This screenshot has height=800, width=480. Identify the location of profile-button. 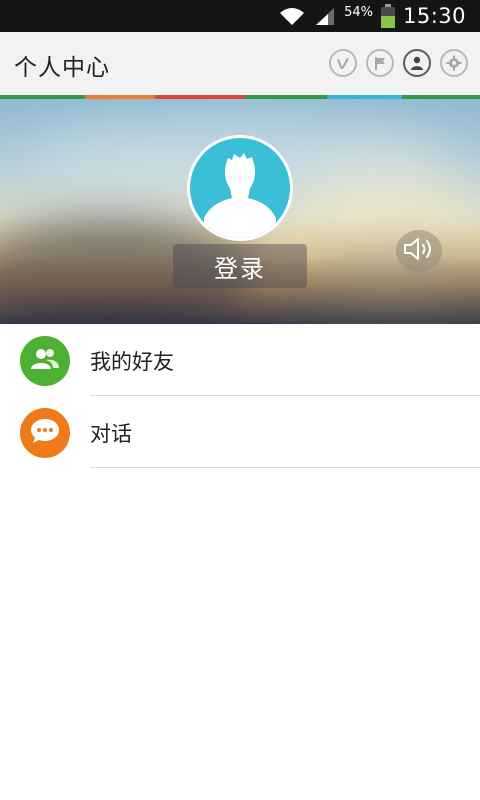
(417, 63).